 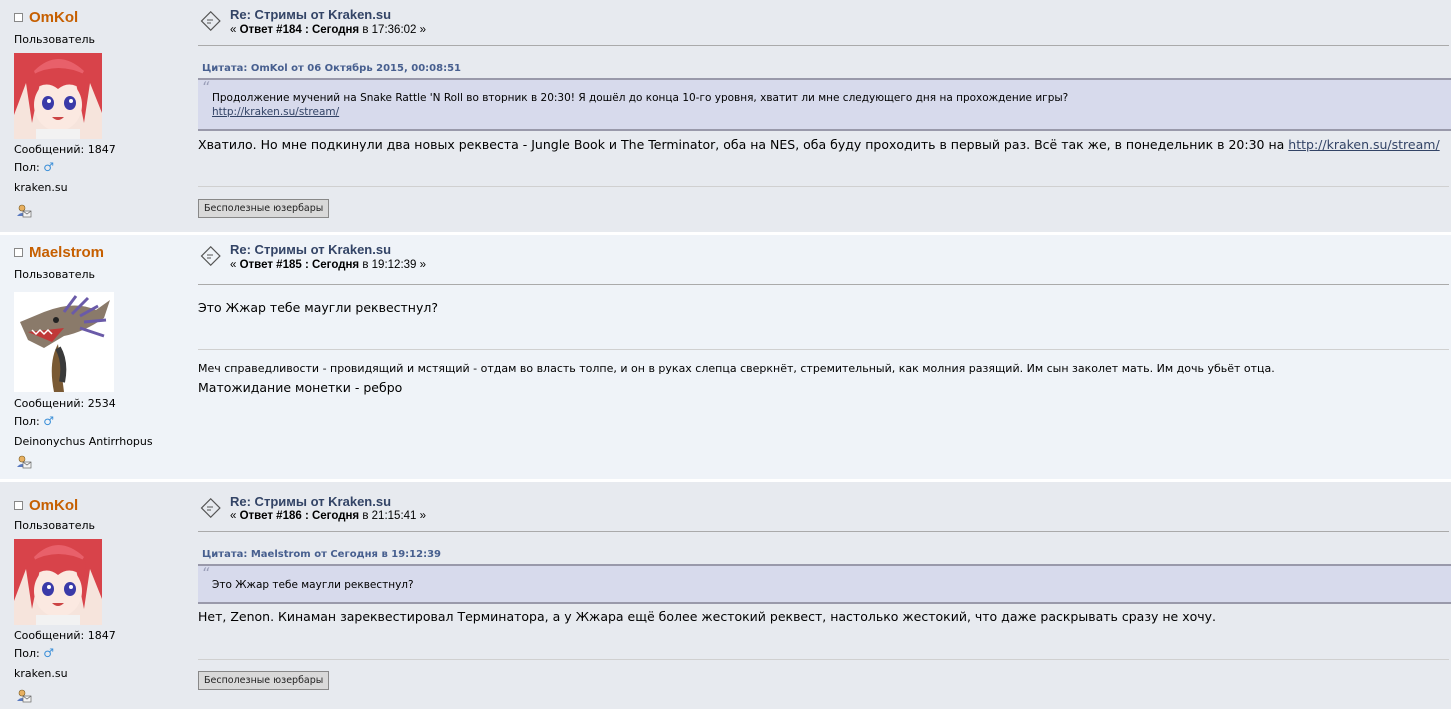 I want to click on username: Maelstrom, so click(x=66, y=252).